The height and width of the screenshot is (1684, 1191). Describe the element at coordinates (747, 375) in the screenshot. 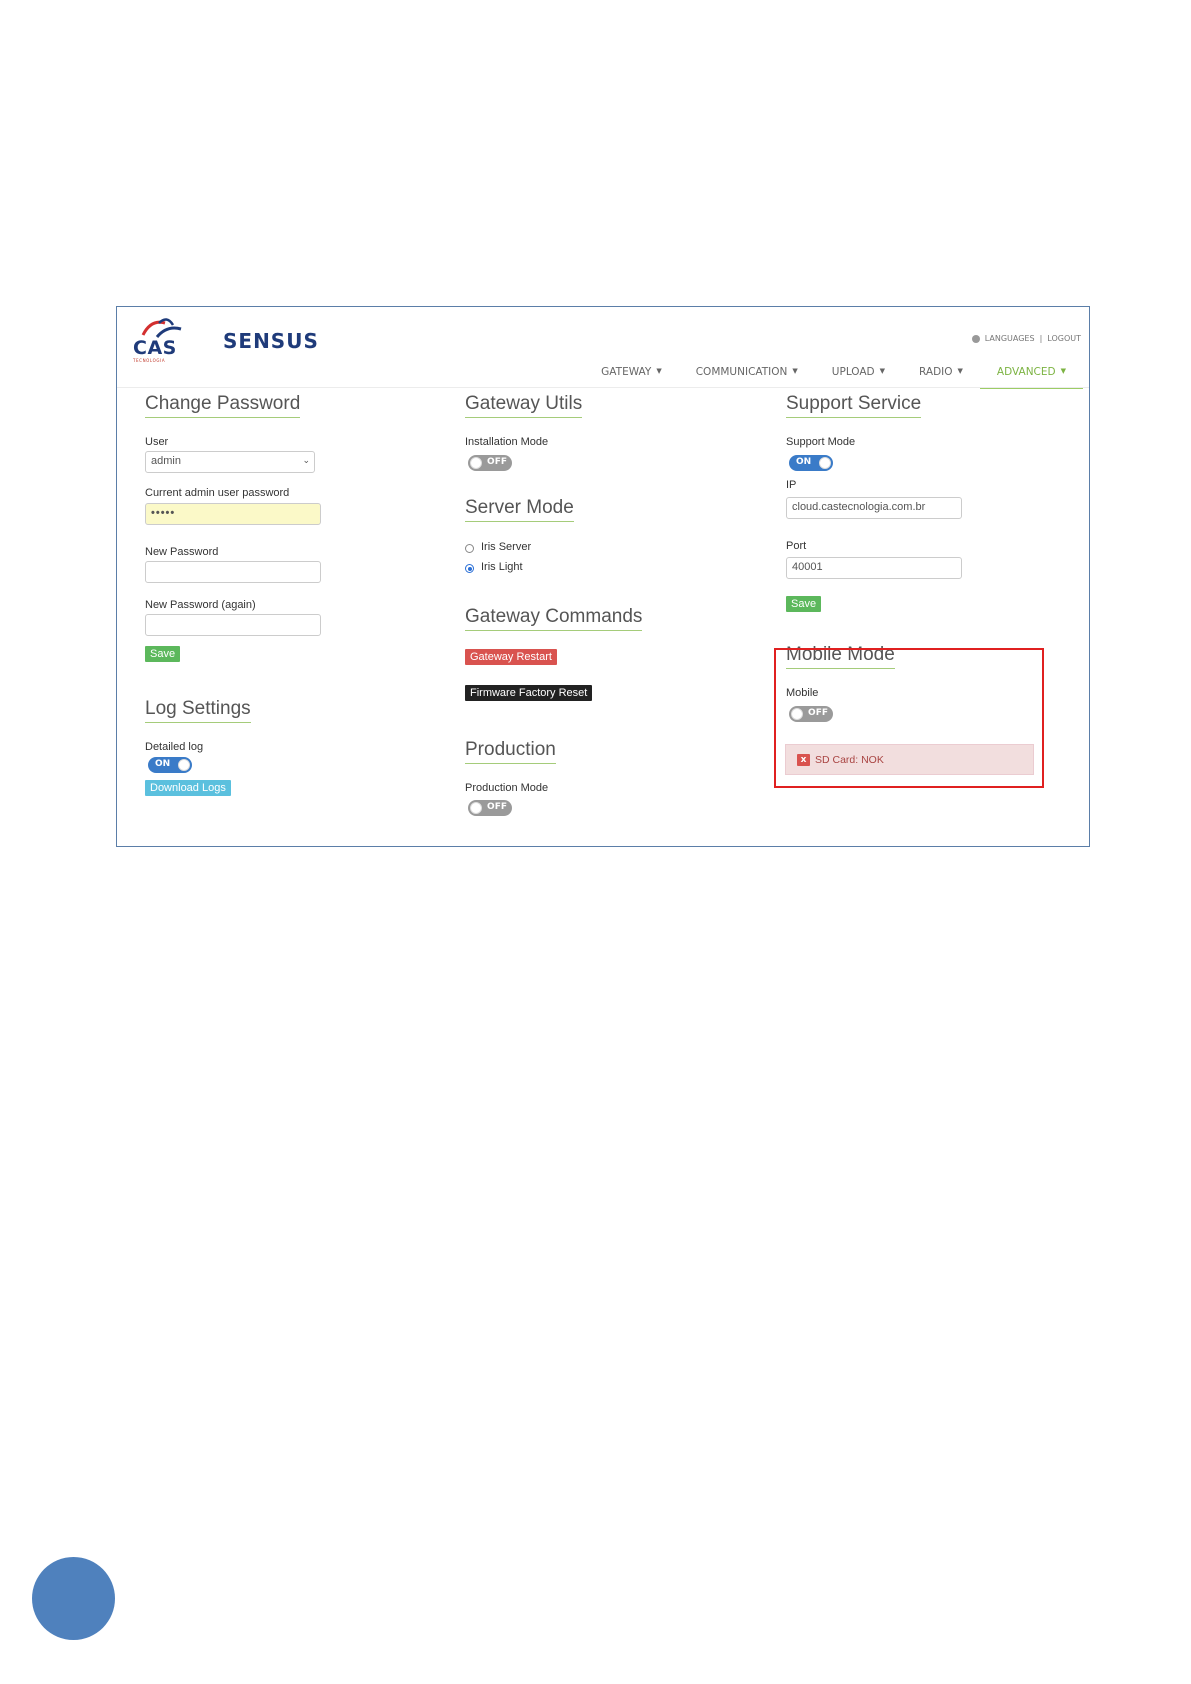

I see `nav-item-communication: COMMUNICATION ▼` at that location.